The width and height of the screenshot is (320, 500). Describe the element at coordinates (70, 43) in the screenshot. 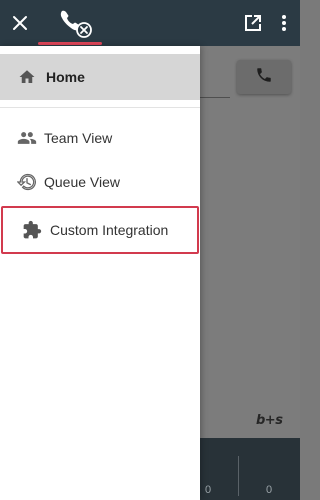

I see `active-tab-indicator` at that location.